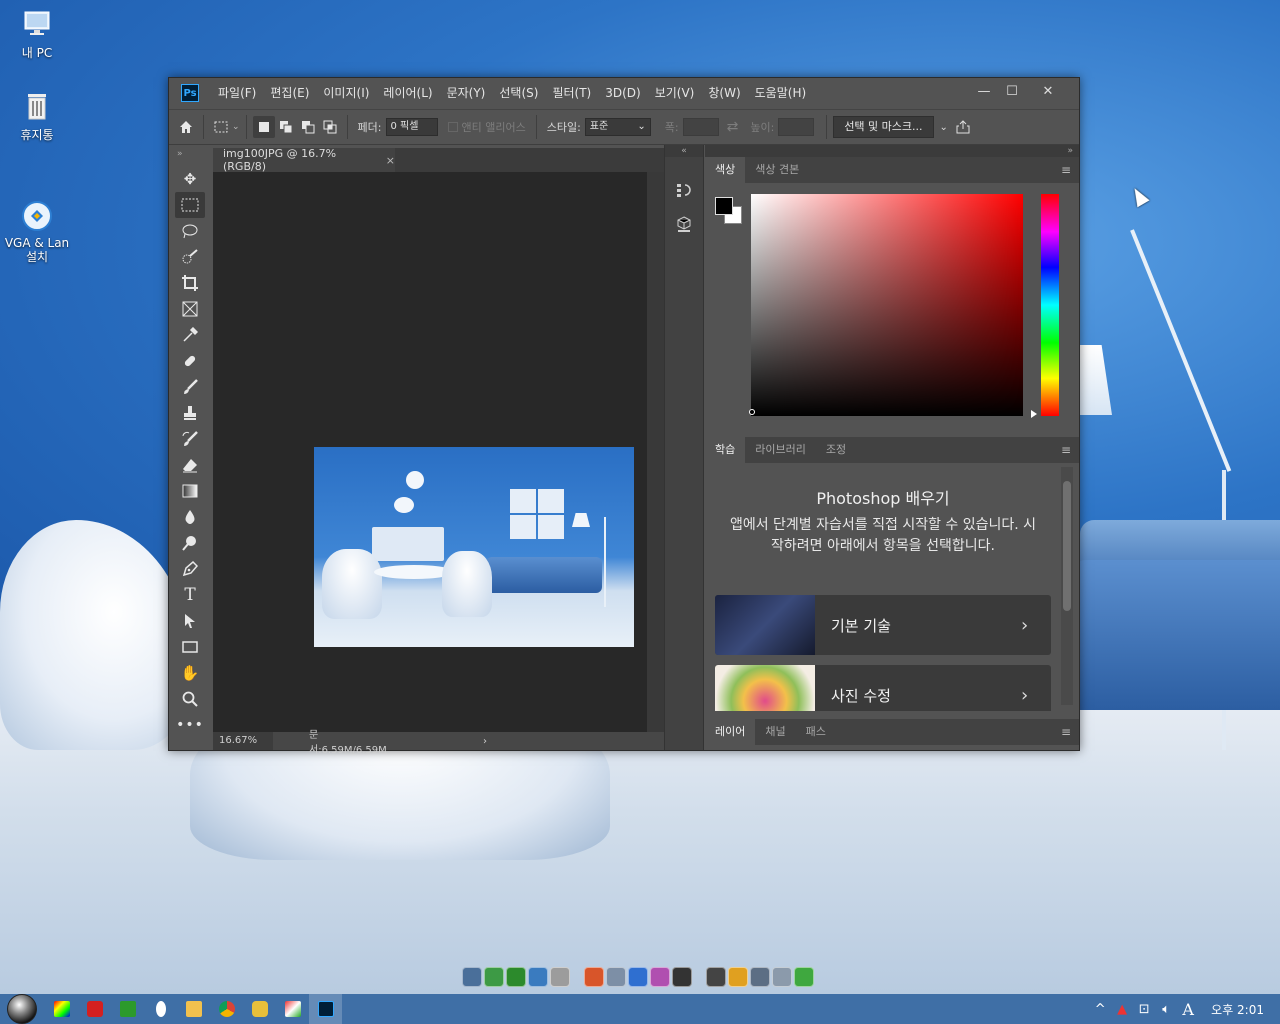 Image resolution: width=1280 pixels, height=1024 pixels. What do you see at coordinates (684, 190) in the screenshot?
I see `history-panel-icon` at bounding box center [684, 190].